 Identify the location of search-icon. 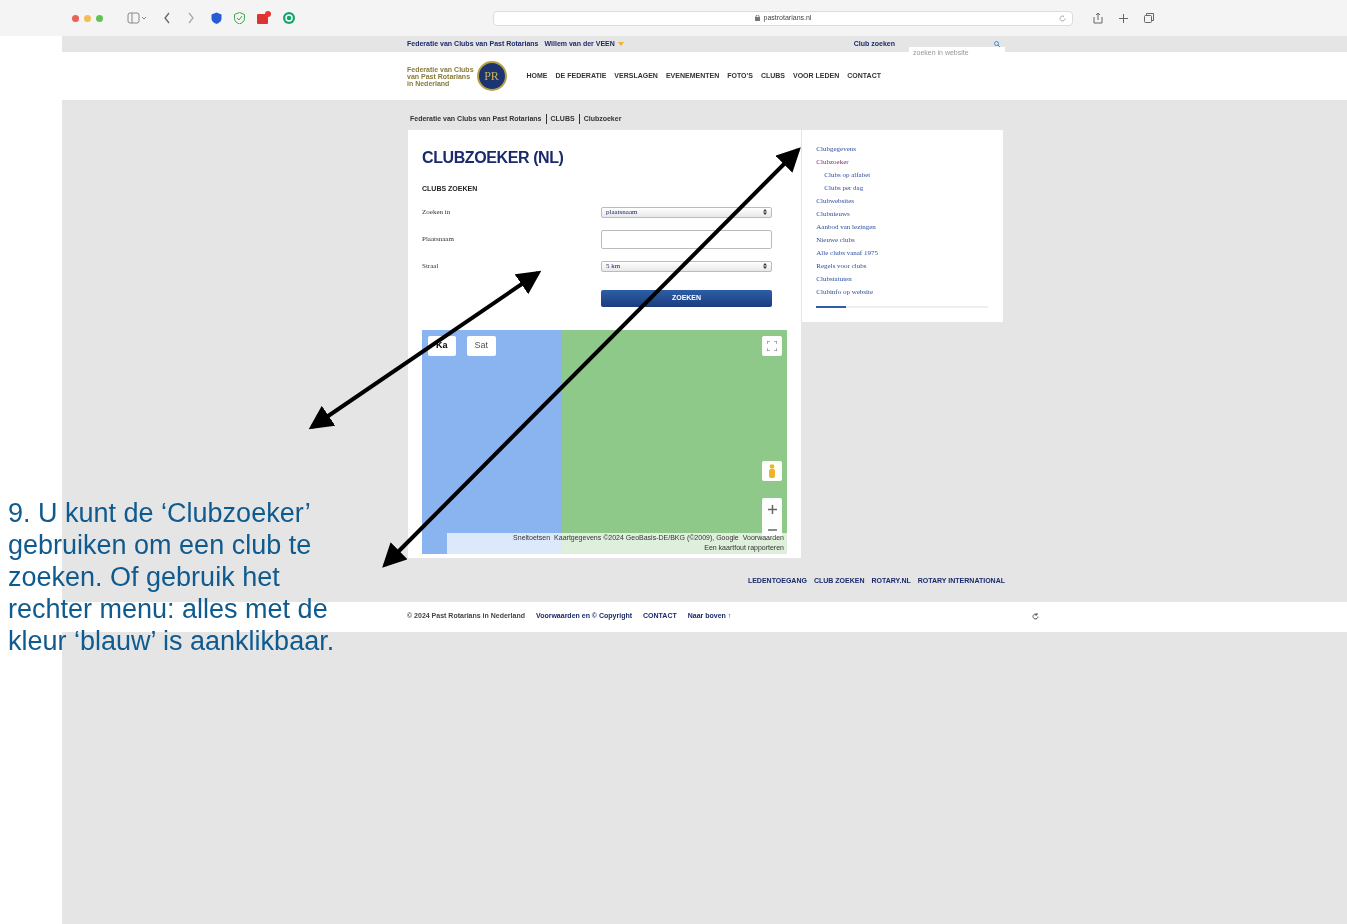
(997, 44).